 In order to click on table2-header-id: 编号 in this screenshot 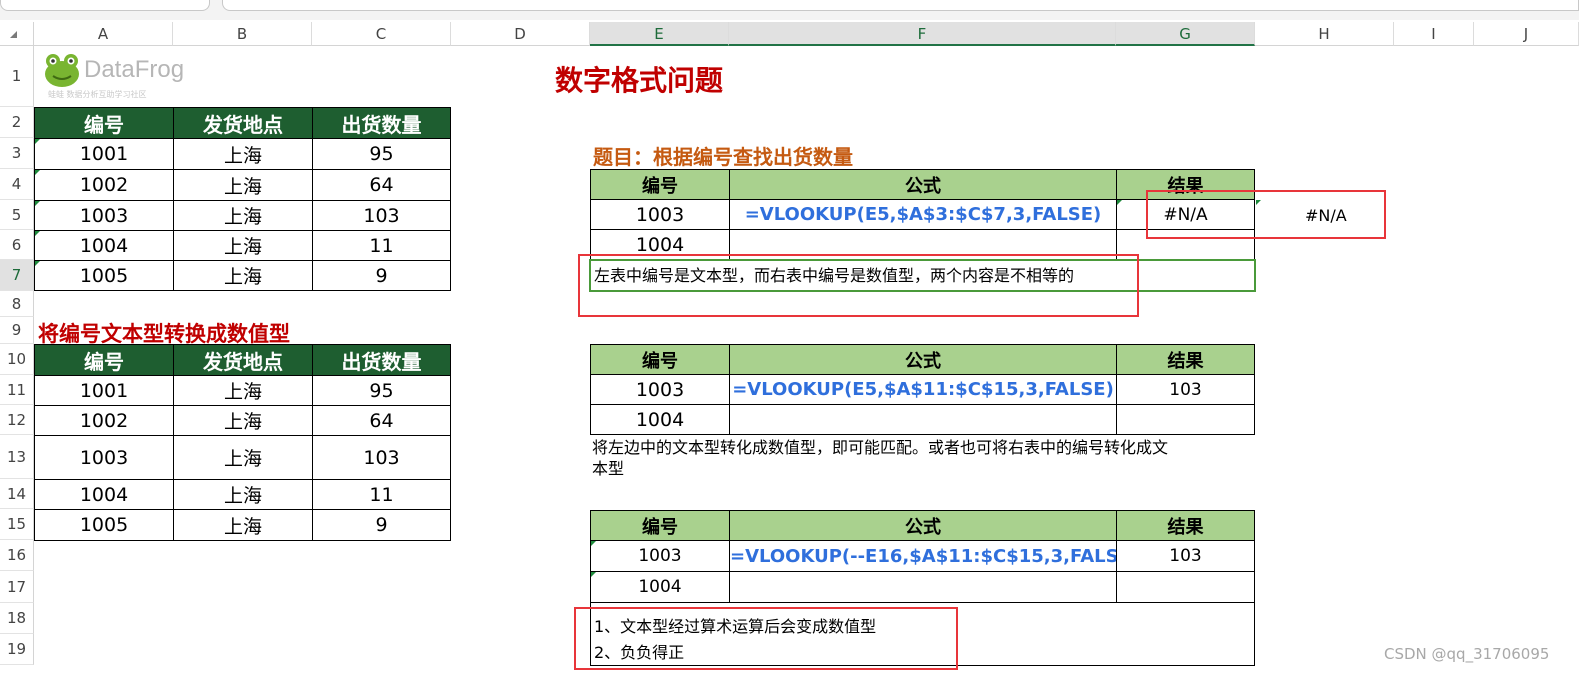, I will do `click(104, 360)`.